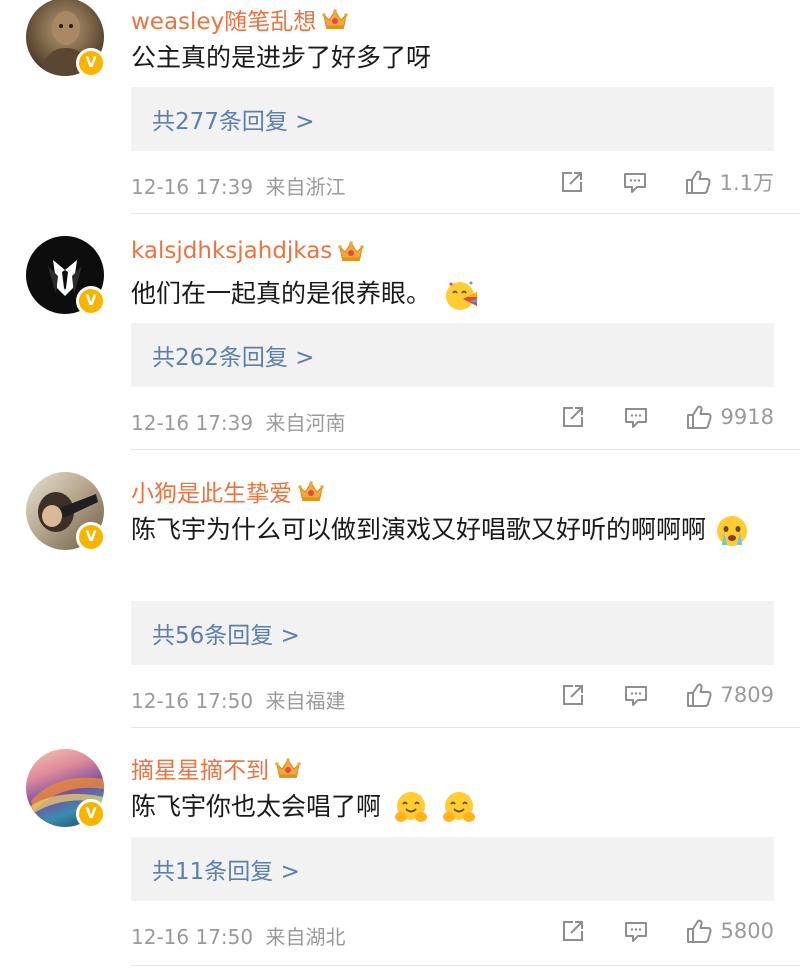  What do you see at coordinates (305, 701) in the screenshot?
I see `location: 来自福建` at bounding box center [305, 701].